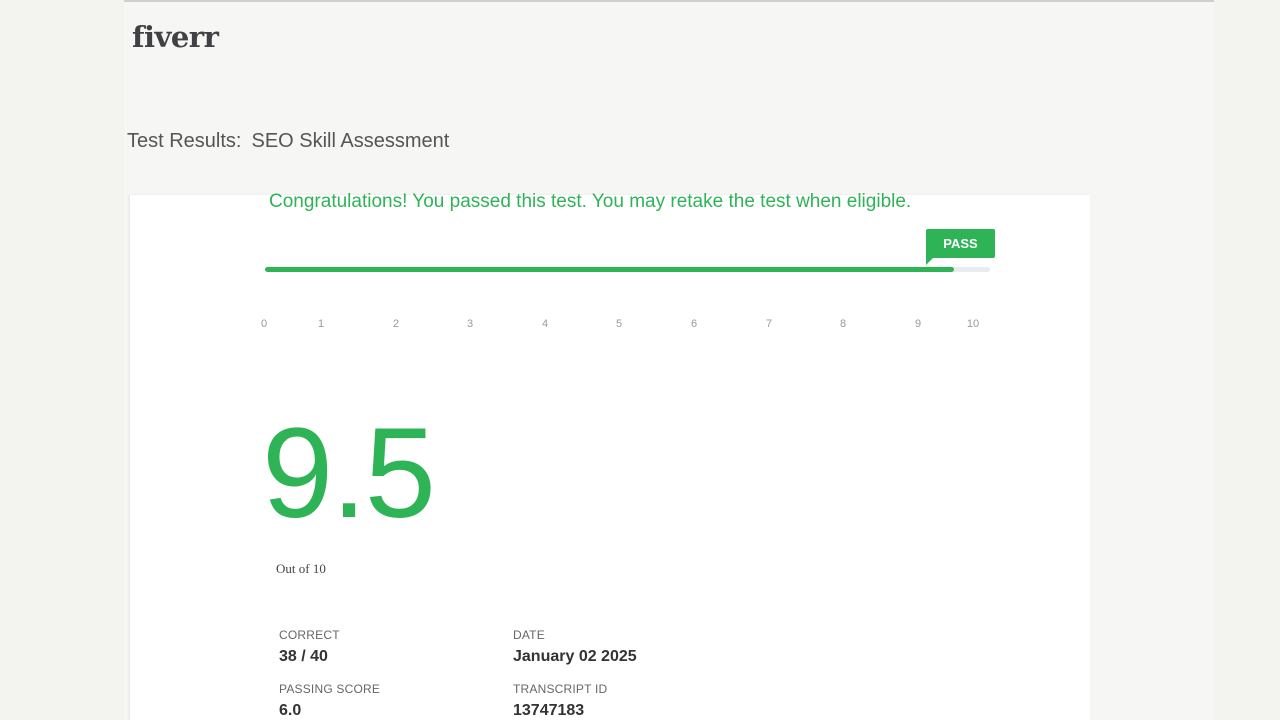 The width and height of the screenshot is (1280, 720). What do you see at coordinates (350, 141) in the screenshot?
I see `test-name: SEO Skill Assessment` at bounding box center [350, 141].